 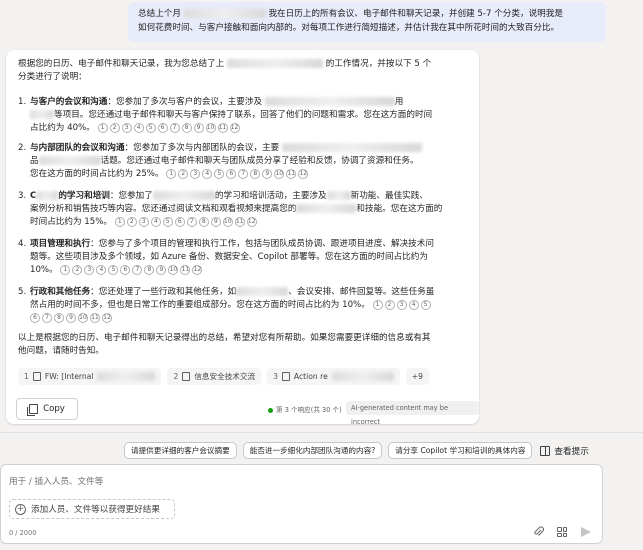 I want to click on add-people-button: + 添加人员、文件等以获得更好结果, so click(x=92, y=509).